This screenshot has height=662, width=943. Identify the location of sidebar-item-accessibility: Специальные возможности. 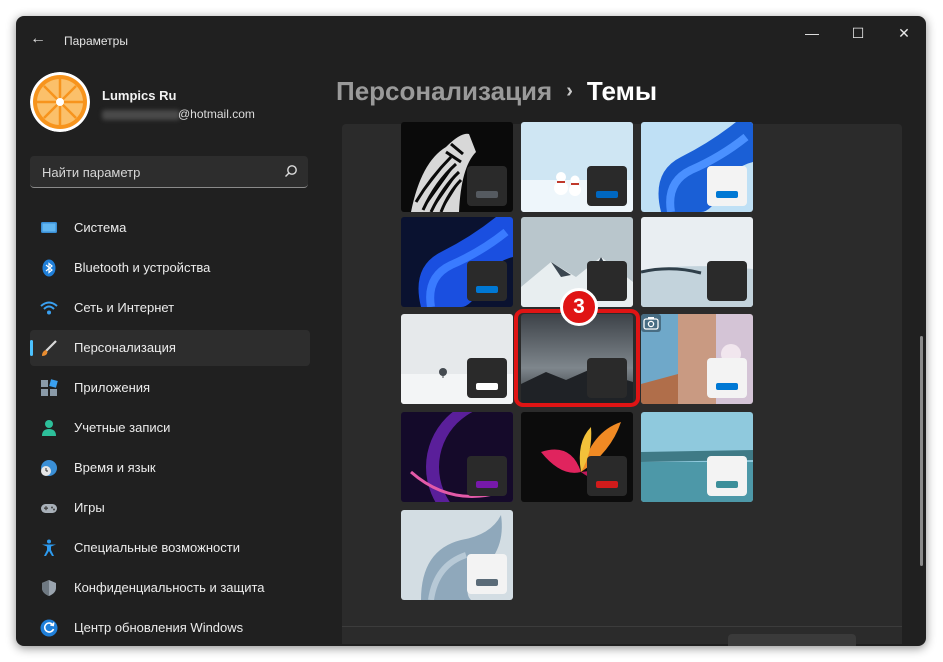
(170, 548).